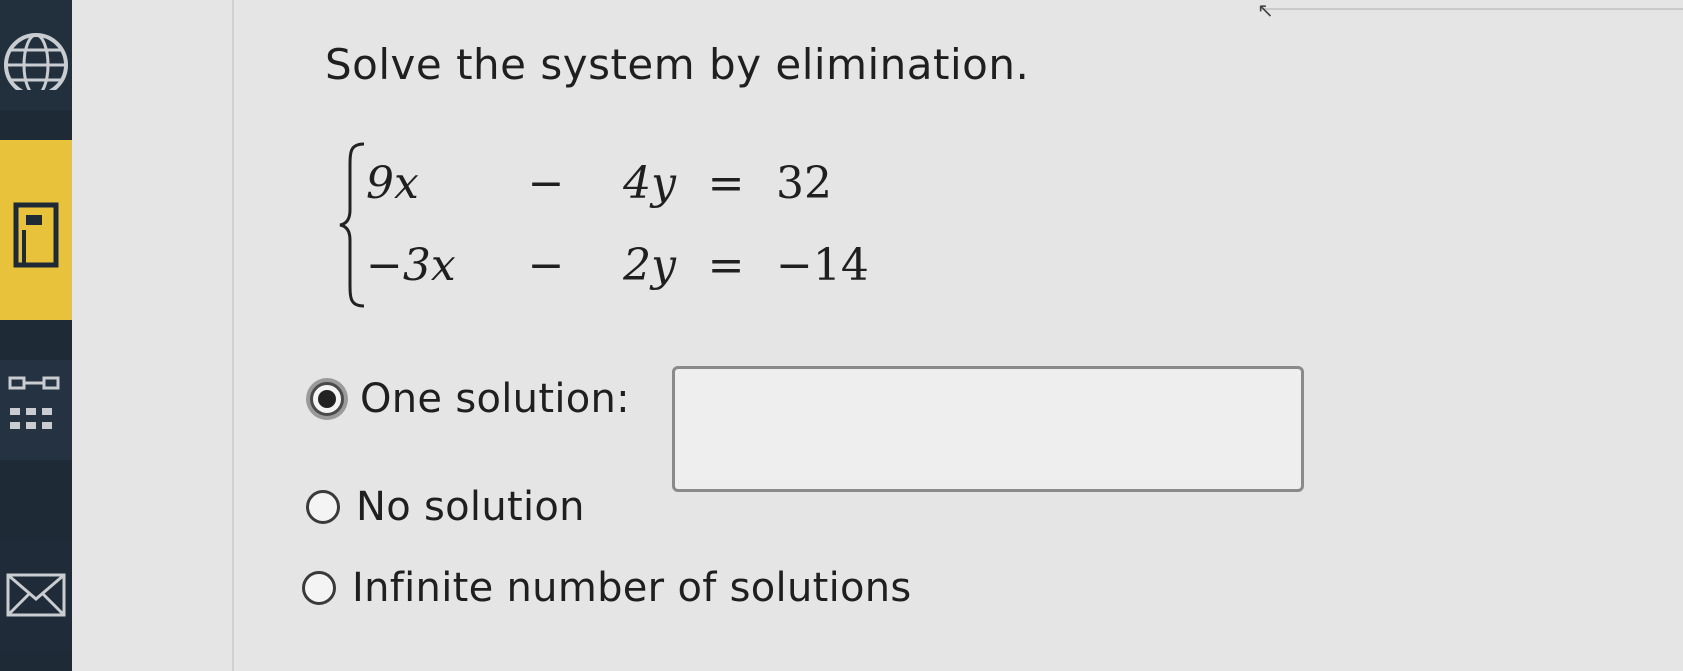 The image size is (1683, 671). Describe the element at coordinates (411, 265) in the screenshot. I see `equation-term: −3x` at that location.